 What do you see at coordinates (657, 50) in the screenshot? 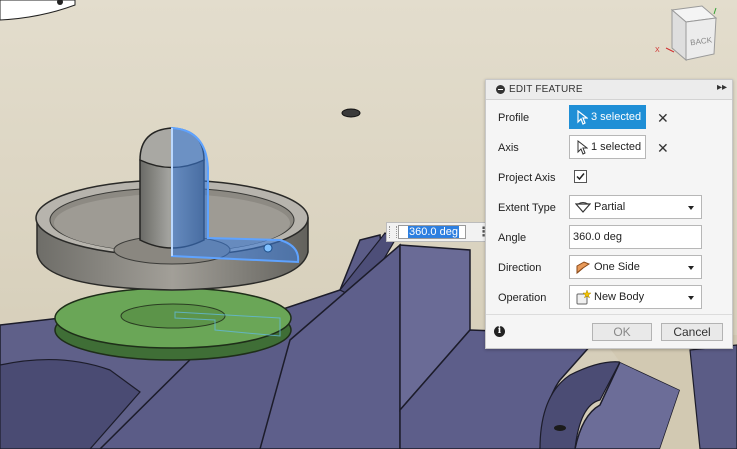
I see `svg-text: X` at bounding box center [657, 50].